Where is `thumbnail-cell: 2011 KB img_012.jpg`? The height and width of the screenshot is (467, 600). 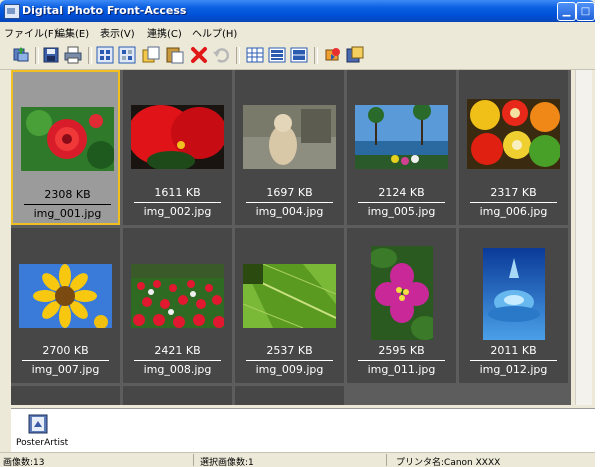 thumbnail-cell: 2011 KB img_012.jpg is located at coordinates (513, 305).